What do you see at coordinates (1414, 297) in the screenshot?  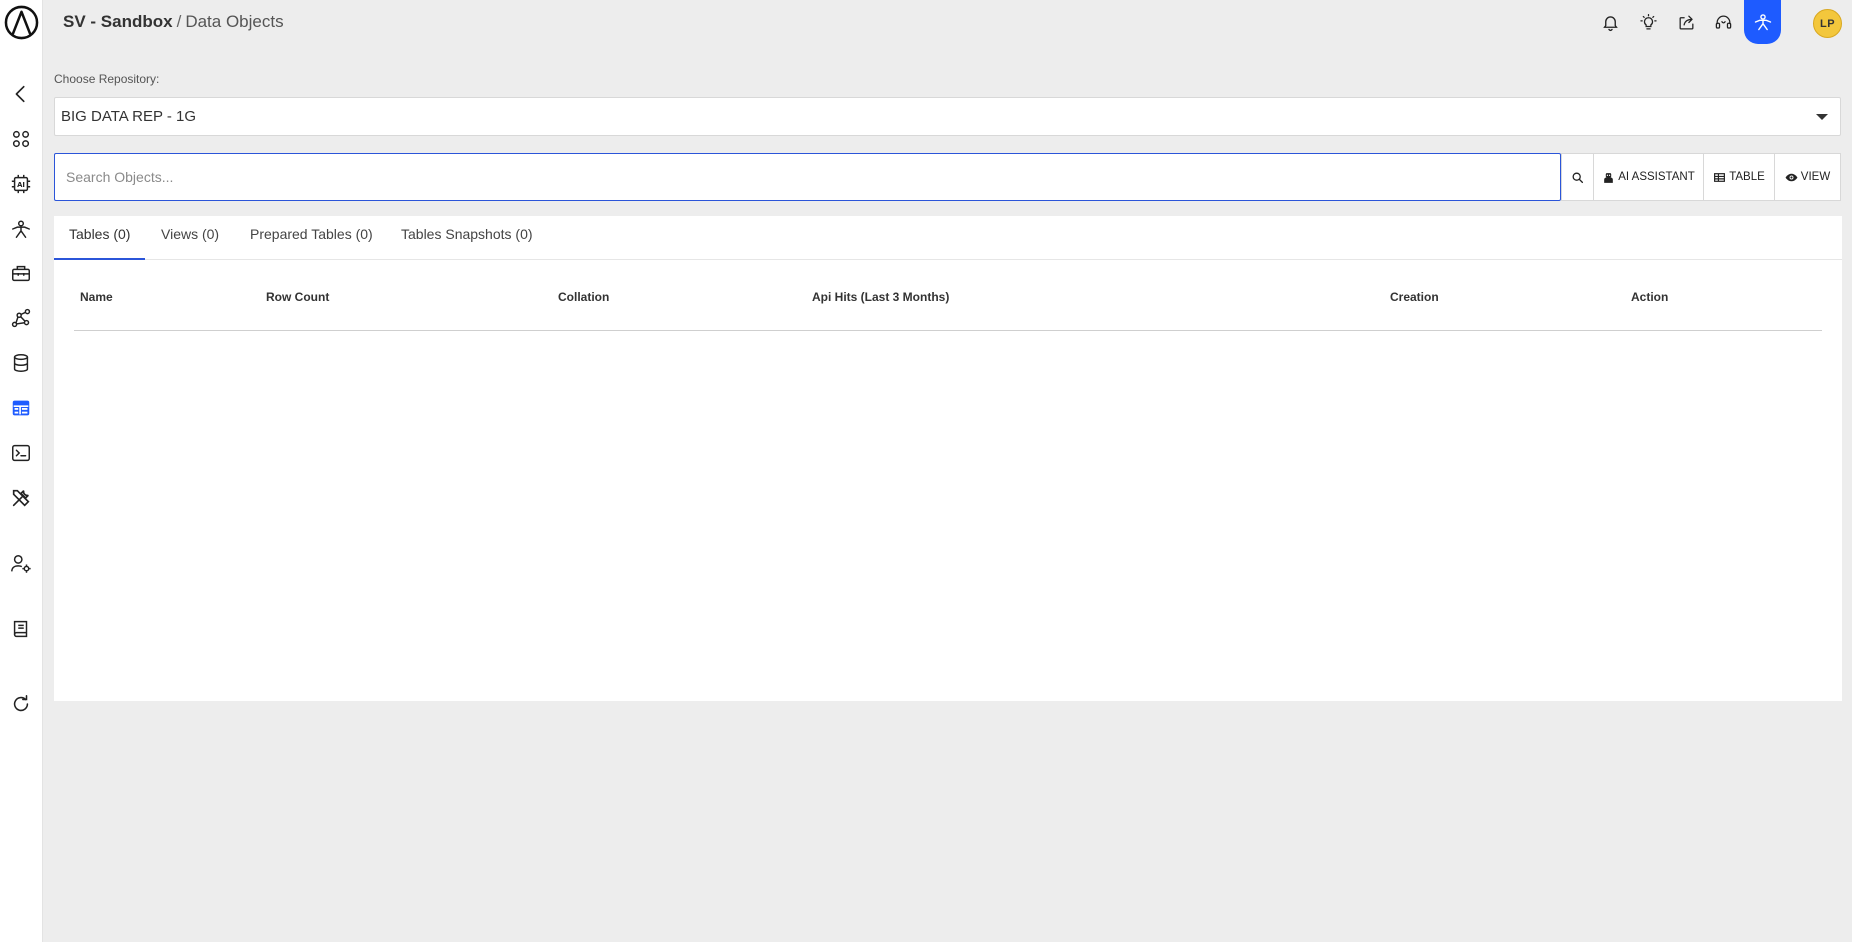 I see `column-header-creation: Creation` at bounding box center [1414, 297].